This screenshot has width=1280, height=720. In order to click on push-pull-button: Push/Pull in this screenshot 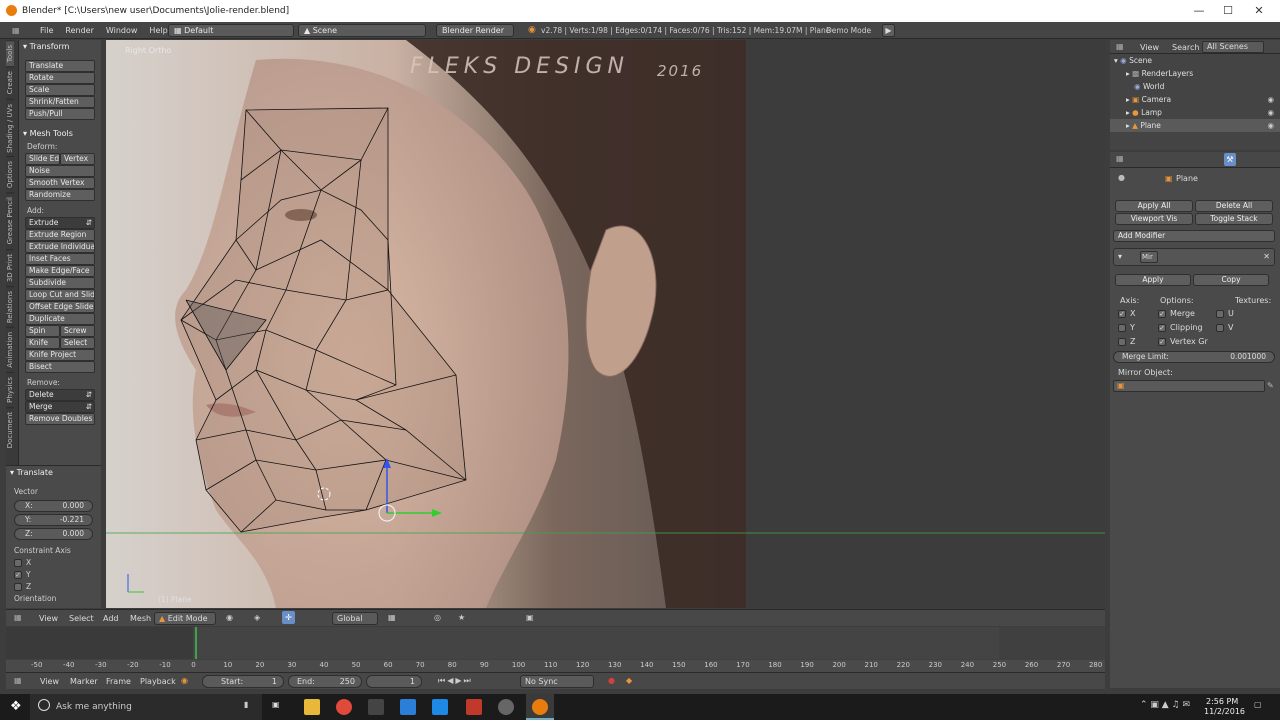, I will do `click(60, 114)`.